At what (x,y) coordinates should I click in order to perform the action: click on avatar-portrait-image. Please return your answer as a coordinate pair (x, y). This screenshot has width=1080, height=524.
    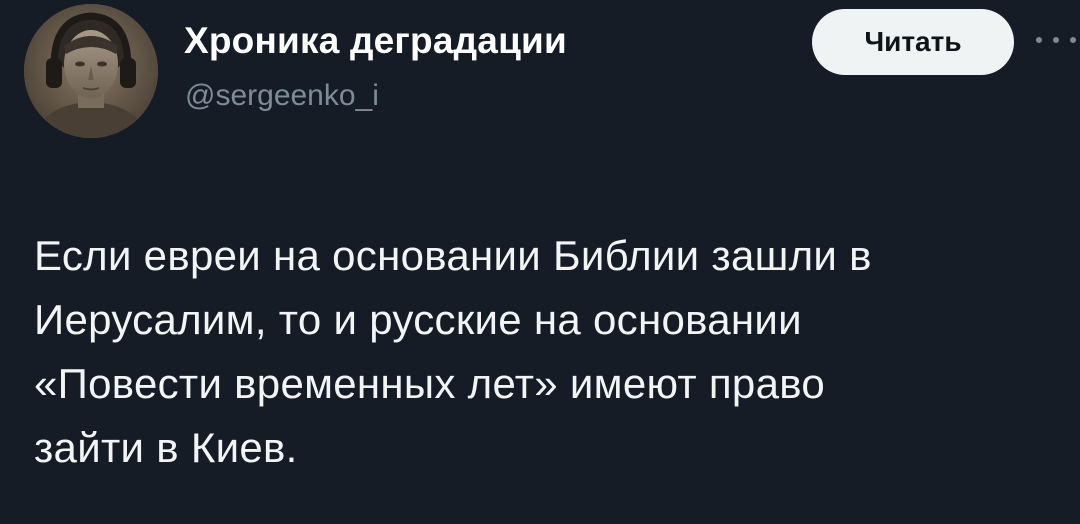
    Looking at the image, I should click on (91, 71).